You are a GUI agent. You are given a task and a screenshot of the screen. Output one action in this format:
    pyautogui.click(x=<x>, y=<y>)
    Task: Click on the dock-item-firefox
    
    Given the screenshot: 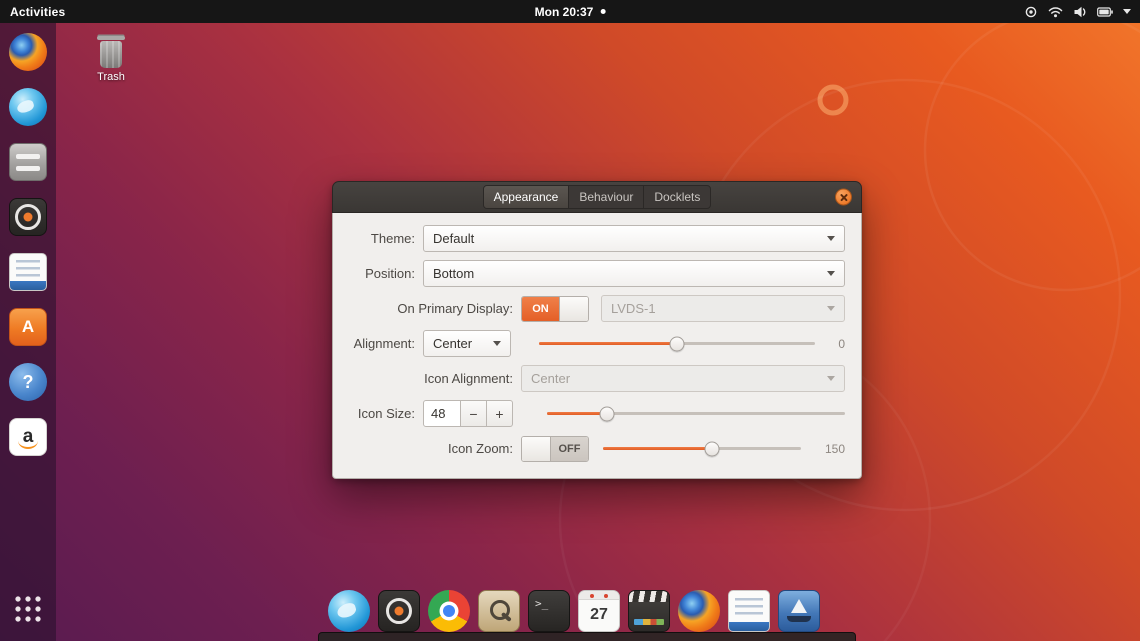 What is the action you would take?
    pyautogui.click(x=699, y=611)
    